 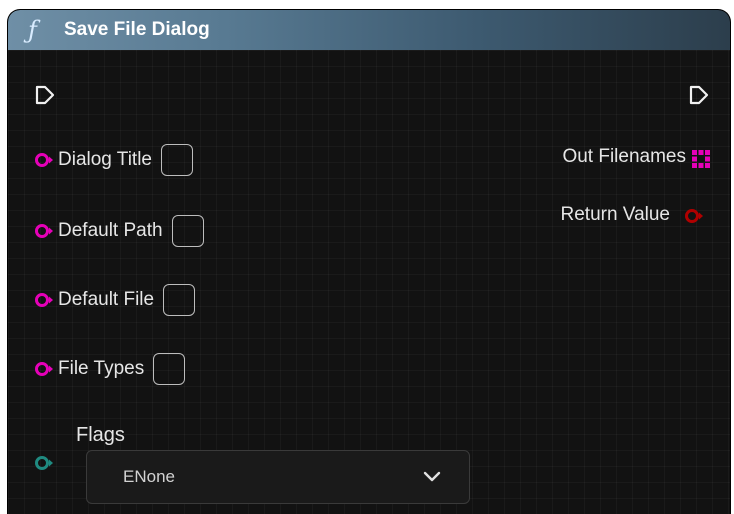 I want to click on pin-label-flags: Flags, so click(x=100, y=435).